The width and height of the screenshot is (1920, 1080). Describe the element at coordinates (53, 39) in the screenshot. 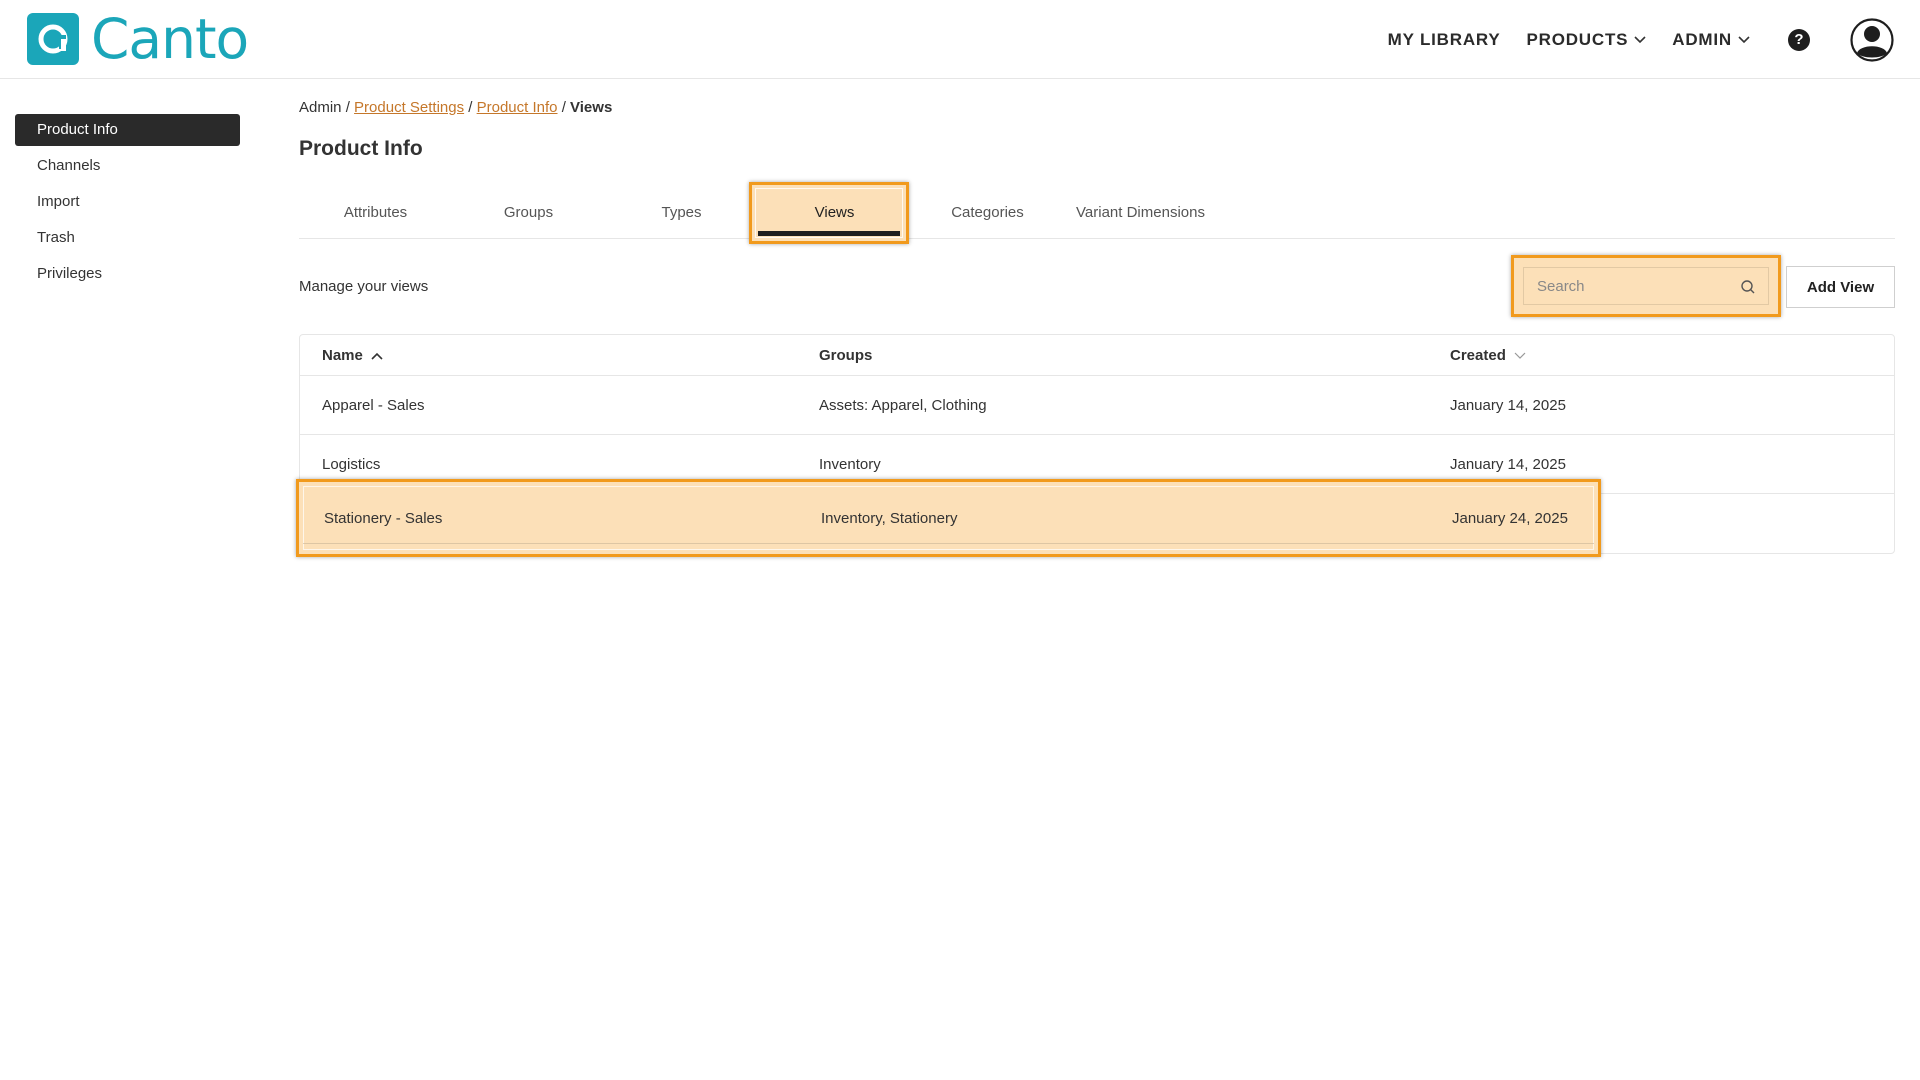

I see `canto-logo-icon` at that location.